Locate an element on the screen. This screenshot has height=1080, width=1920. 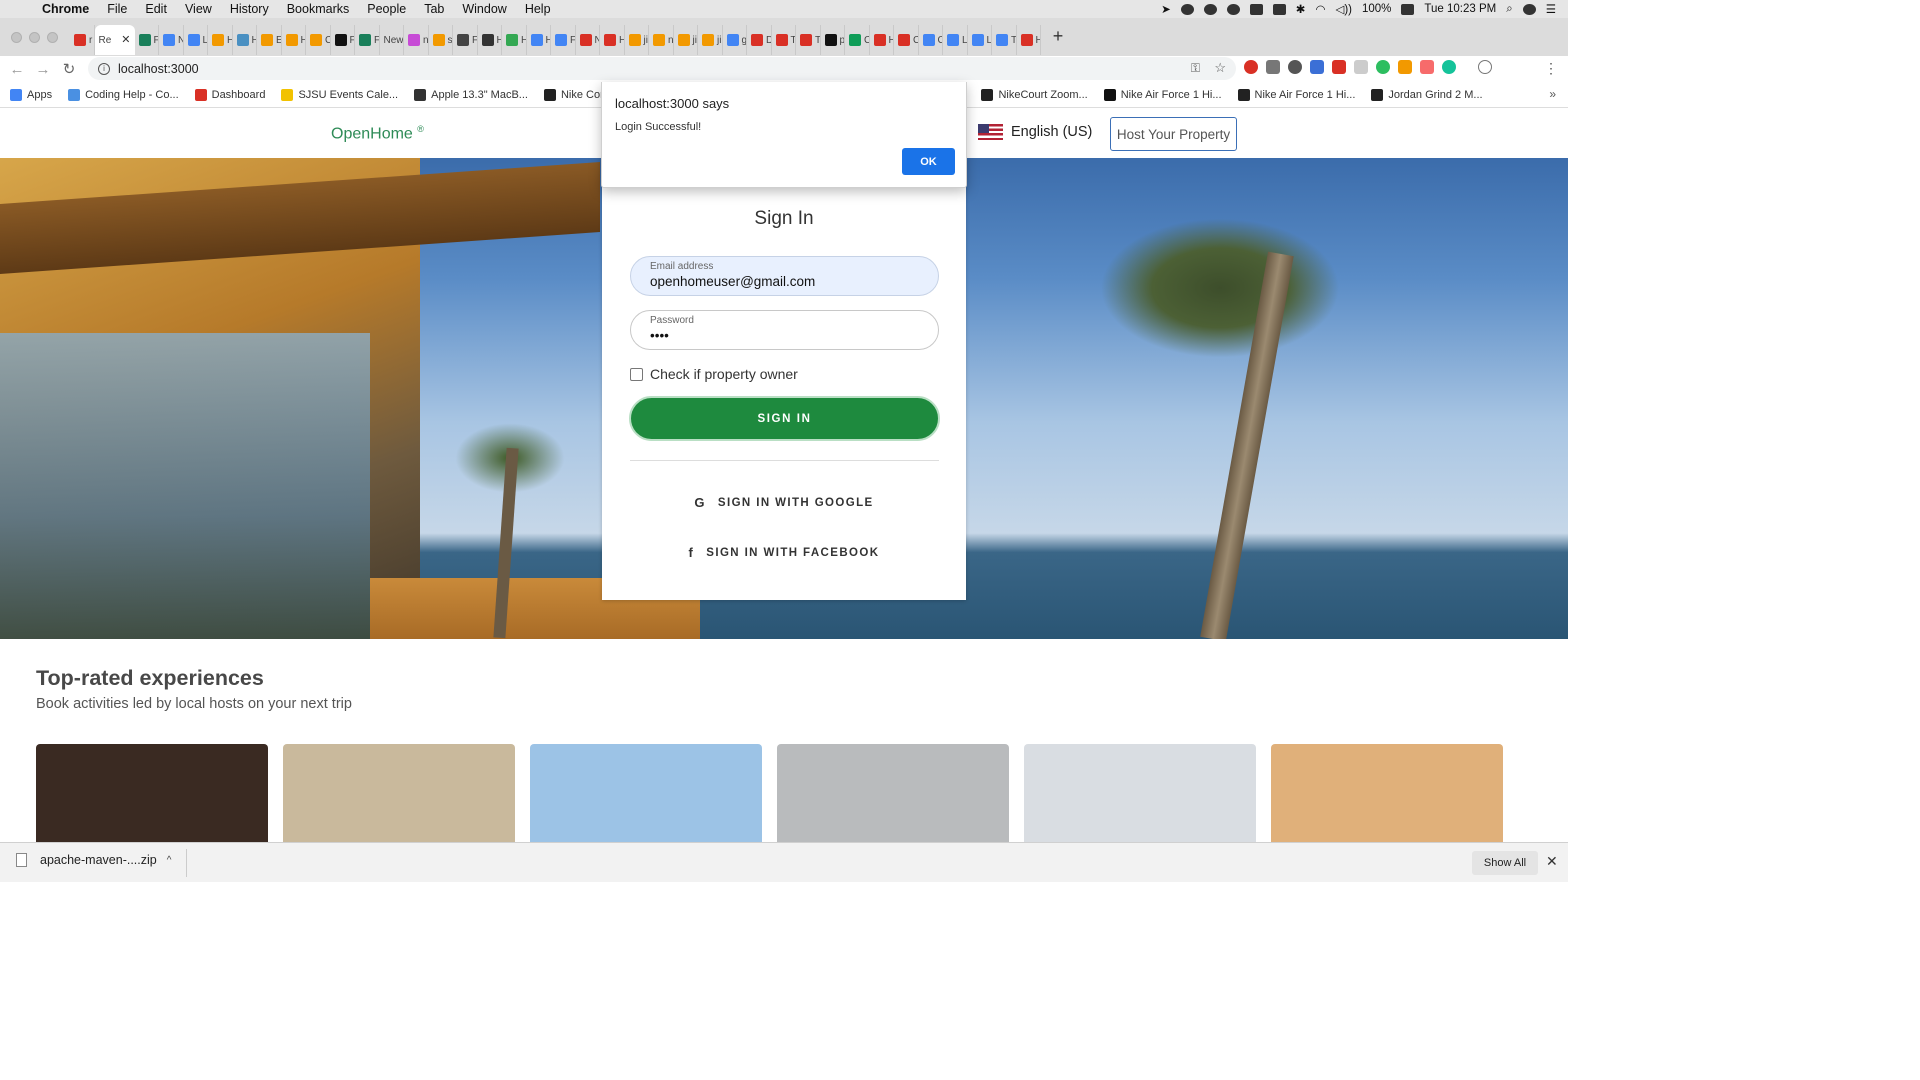
site-logo: OpenHome ® is located at coordinates (377, 133).